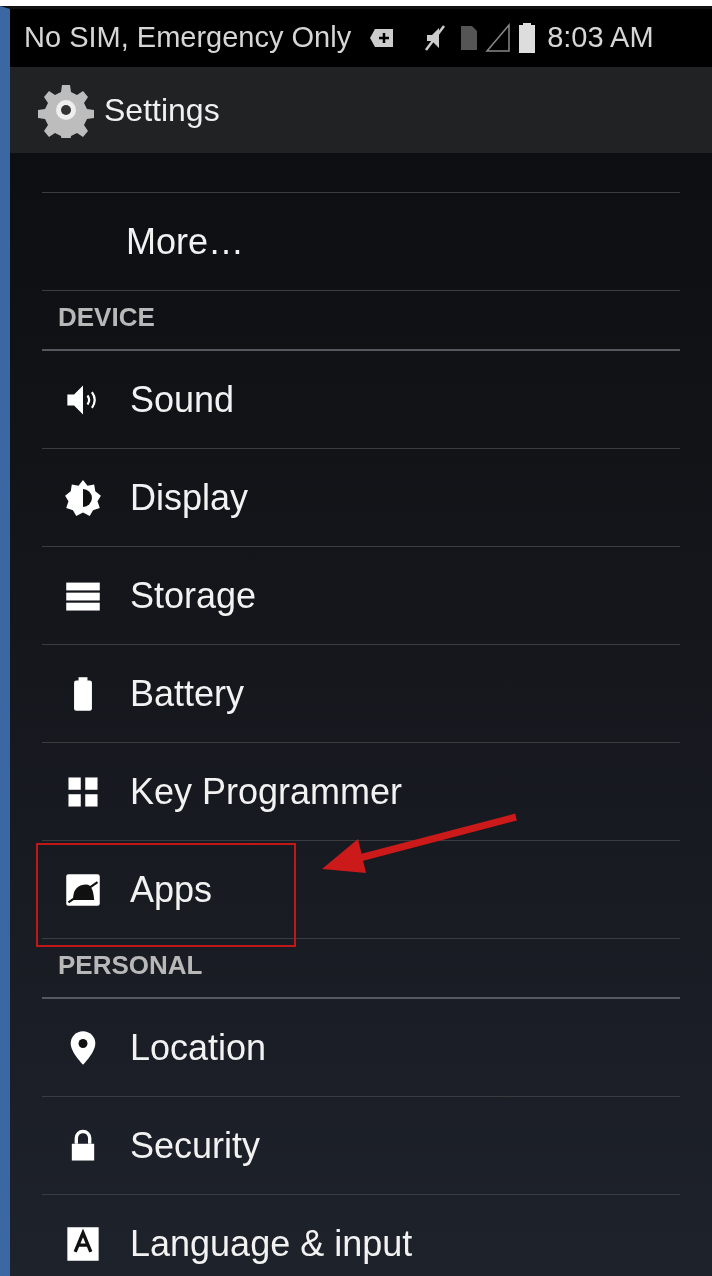 The image size is (712, 1276). Describe the element at coordinates (600, 38) in the screenshot. I see `clock: 8:03 AM` at that location.